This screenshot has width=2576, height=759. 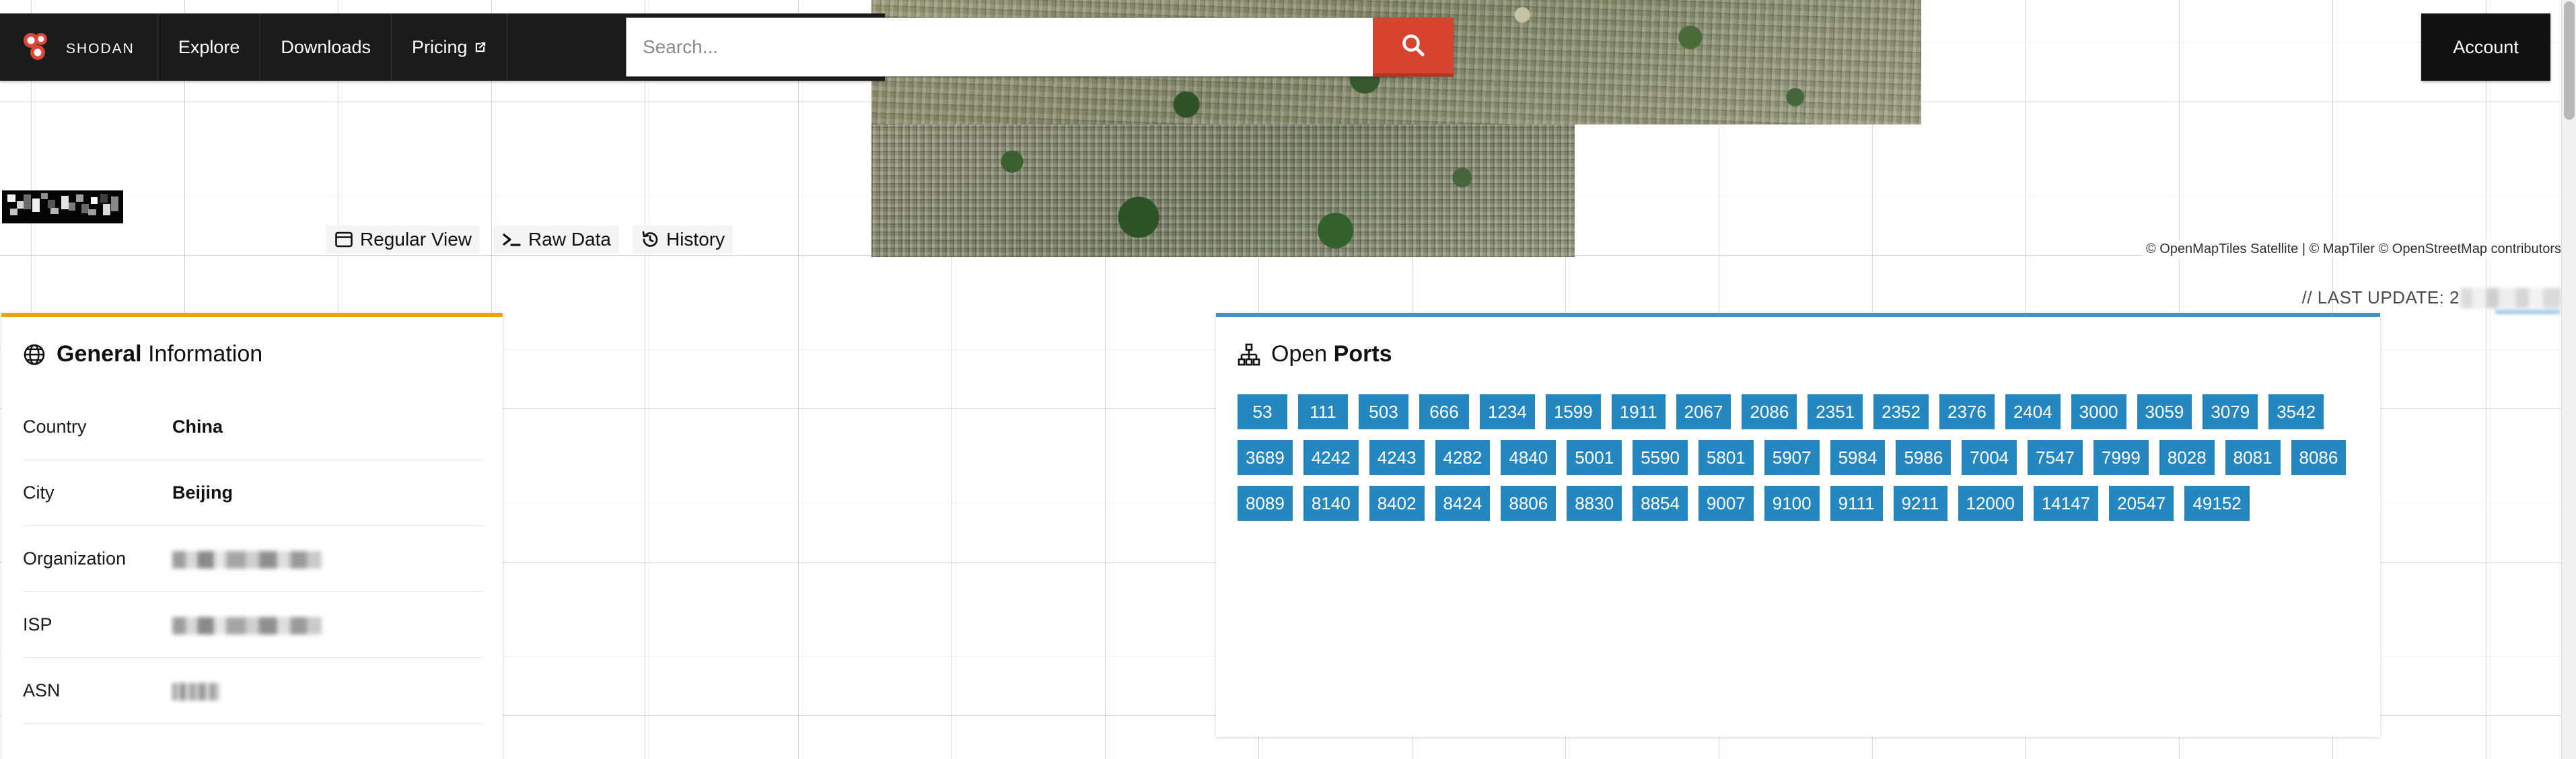 What do you see at coordinates (1362, 354) in the screenshot?
I see `card-title-strong: Ports` at bounding box center [1362, 354].